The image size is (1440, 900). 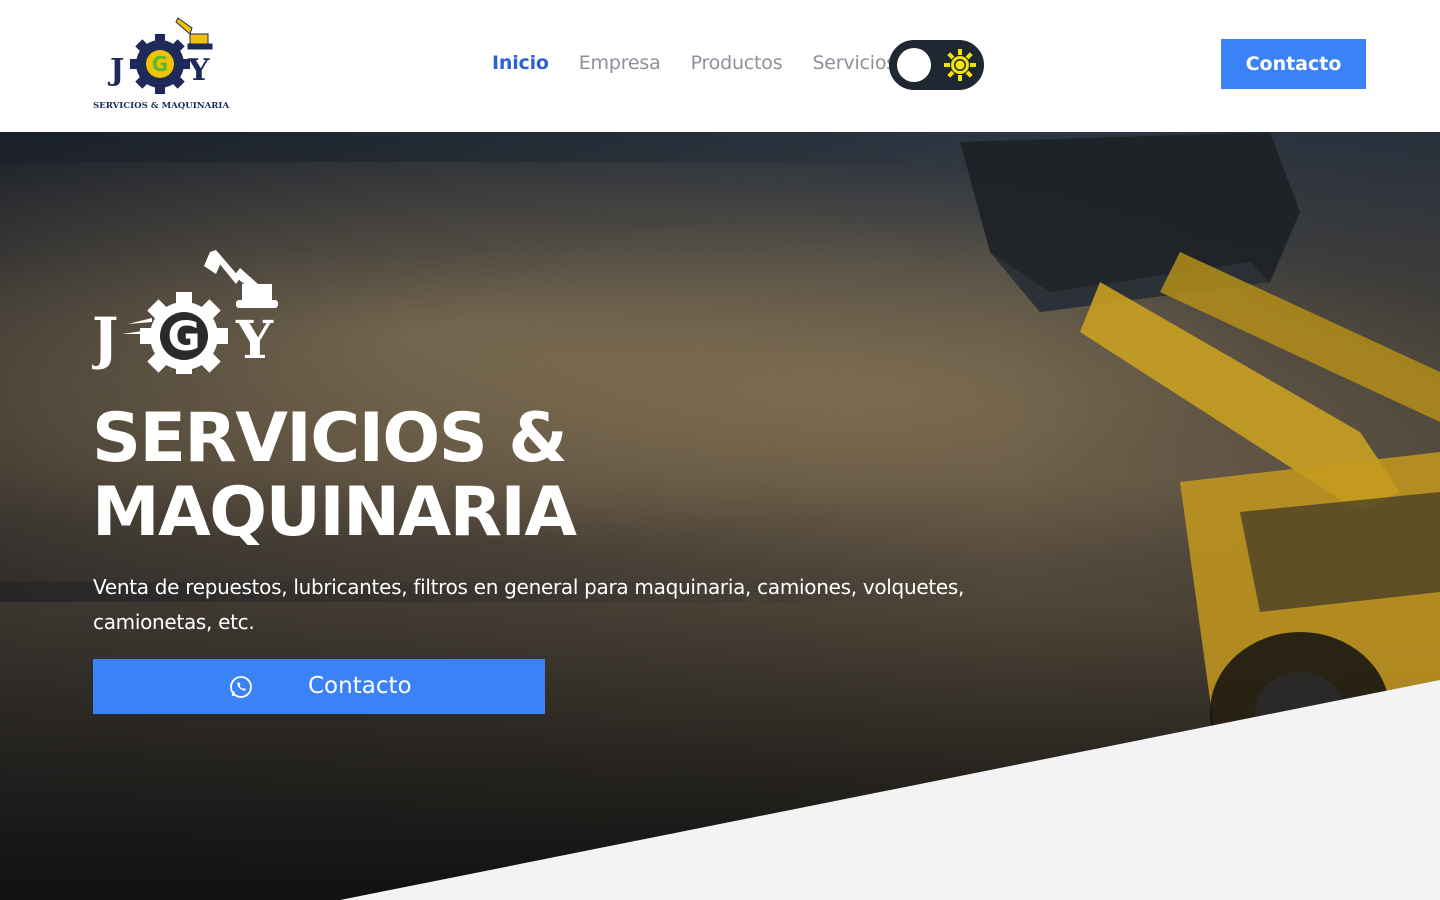 I want to click on main-nav: Inicio Empresa Productos Servicios, so click(x=709, y=63).